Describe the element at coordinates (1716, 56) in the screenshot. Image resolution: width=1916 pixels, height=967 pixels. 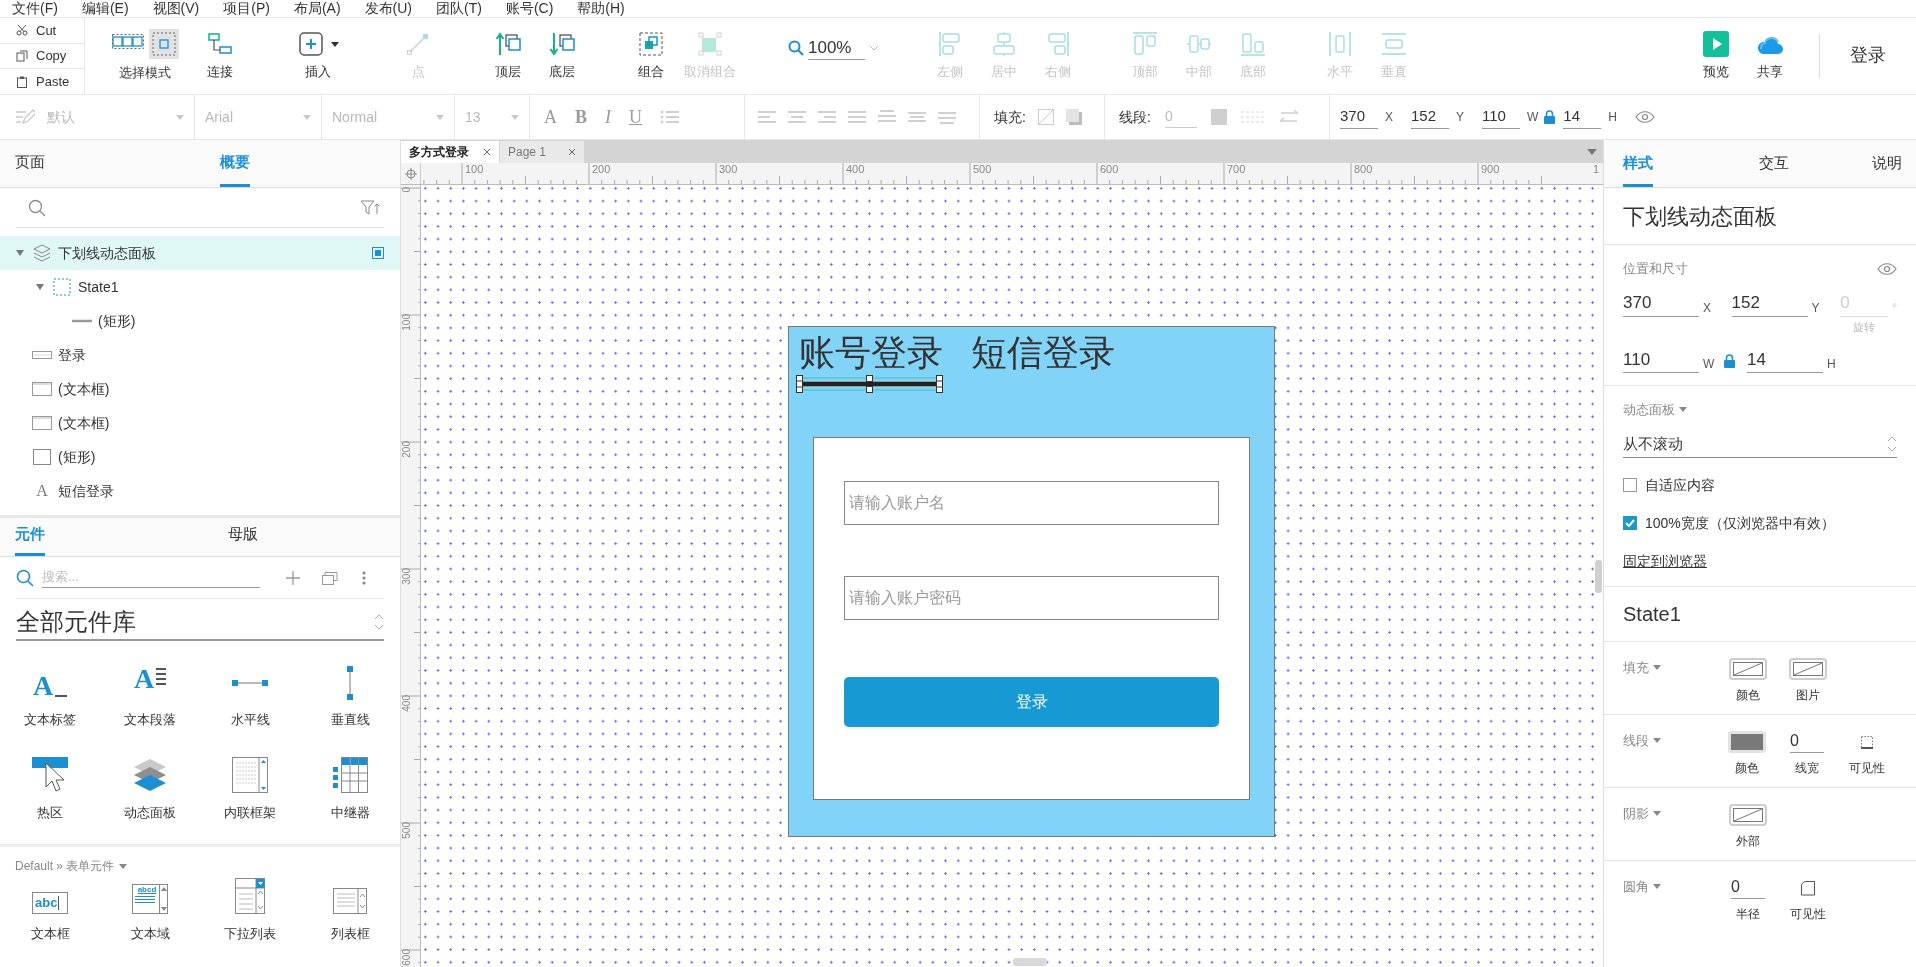
I see `preview-button: 预览` at that location.